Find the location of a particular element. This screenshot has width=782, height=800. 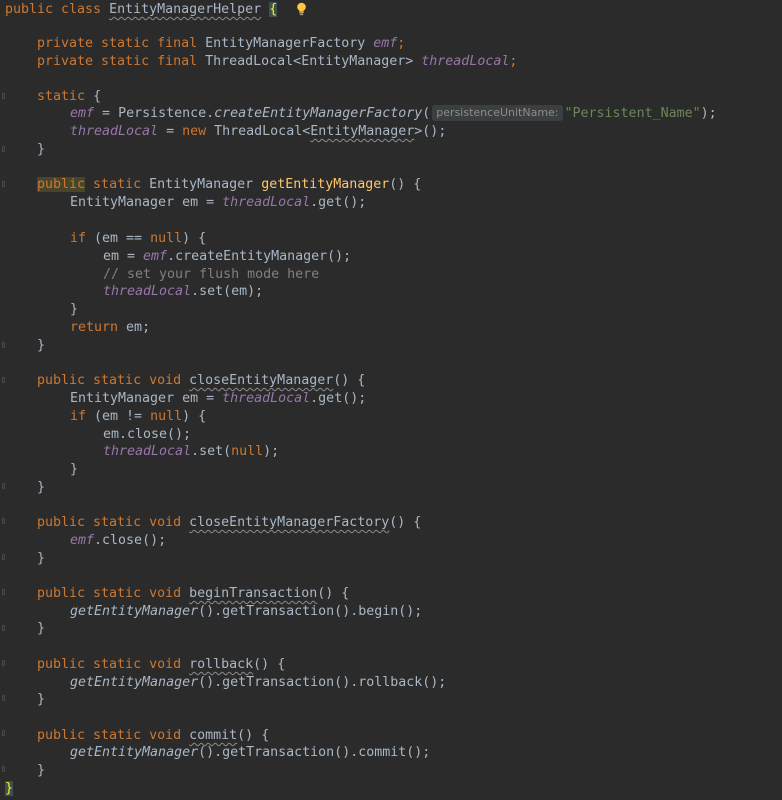

code-line: EntityManager em = threadLocal.get(); is located at coordinates (218, 202).